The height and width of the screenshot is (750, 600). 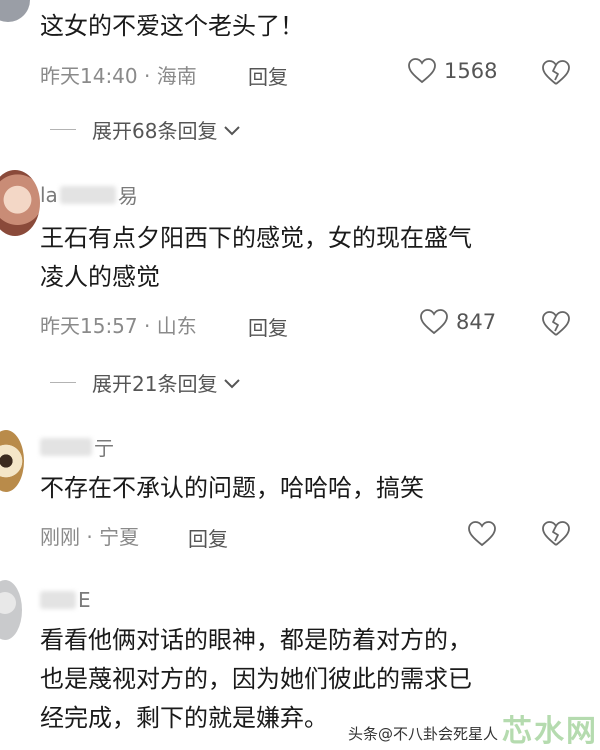 I want to click on comment-text: 不存在不承认的问题，哈哈哈，搞笑, so click(x=232, y=488).